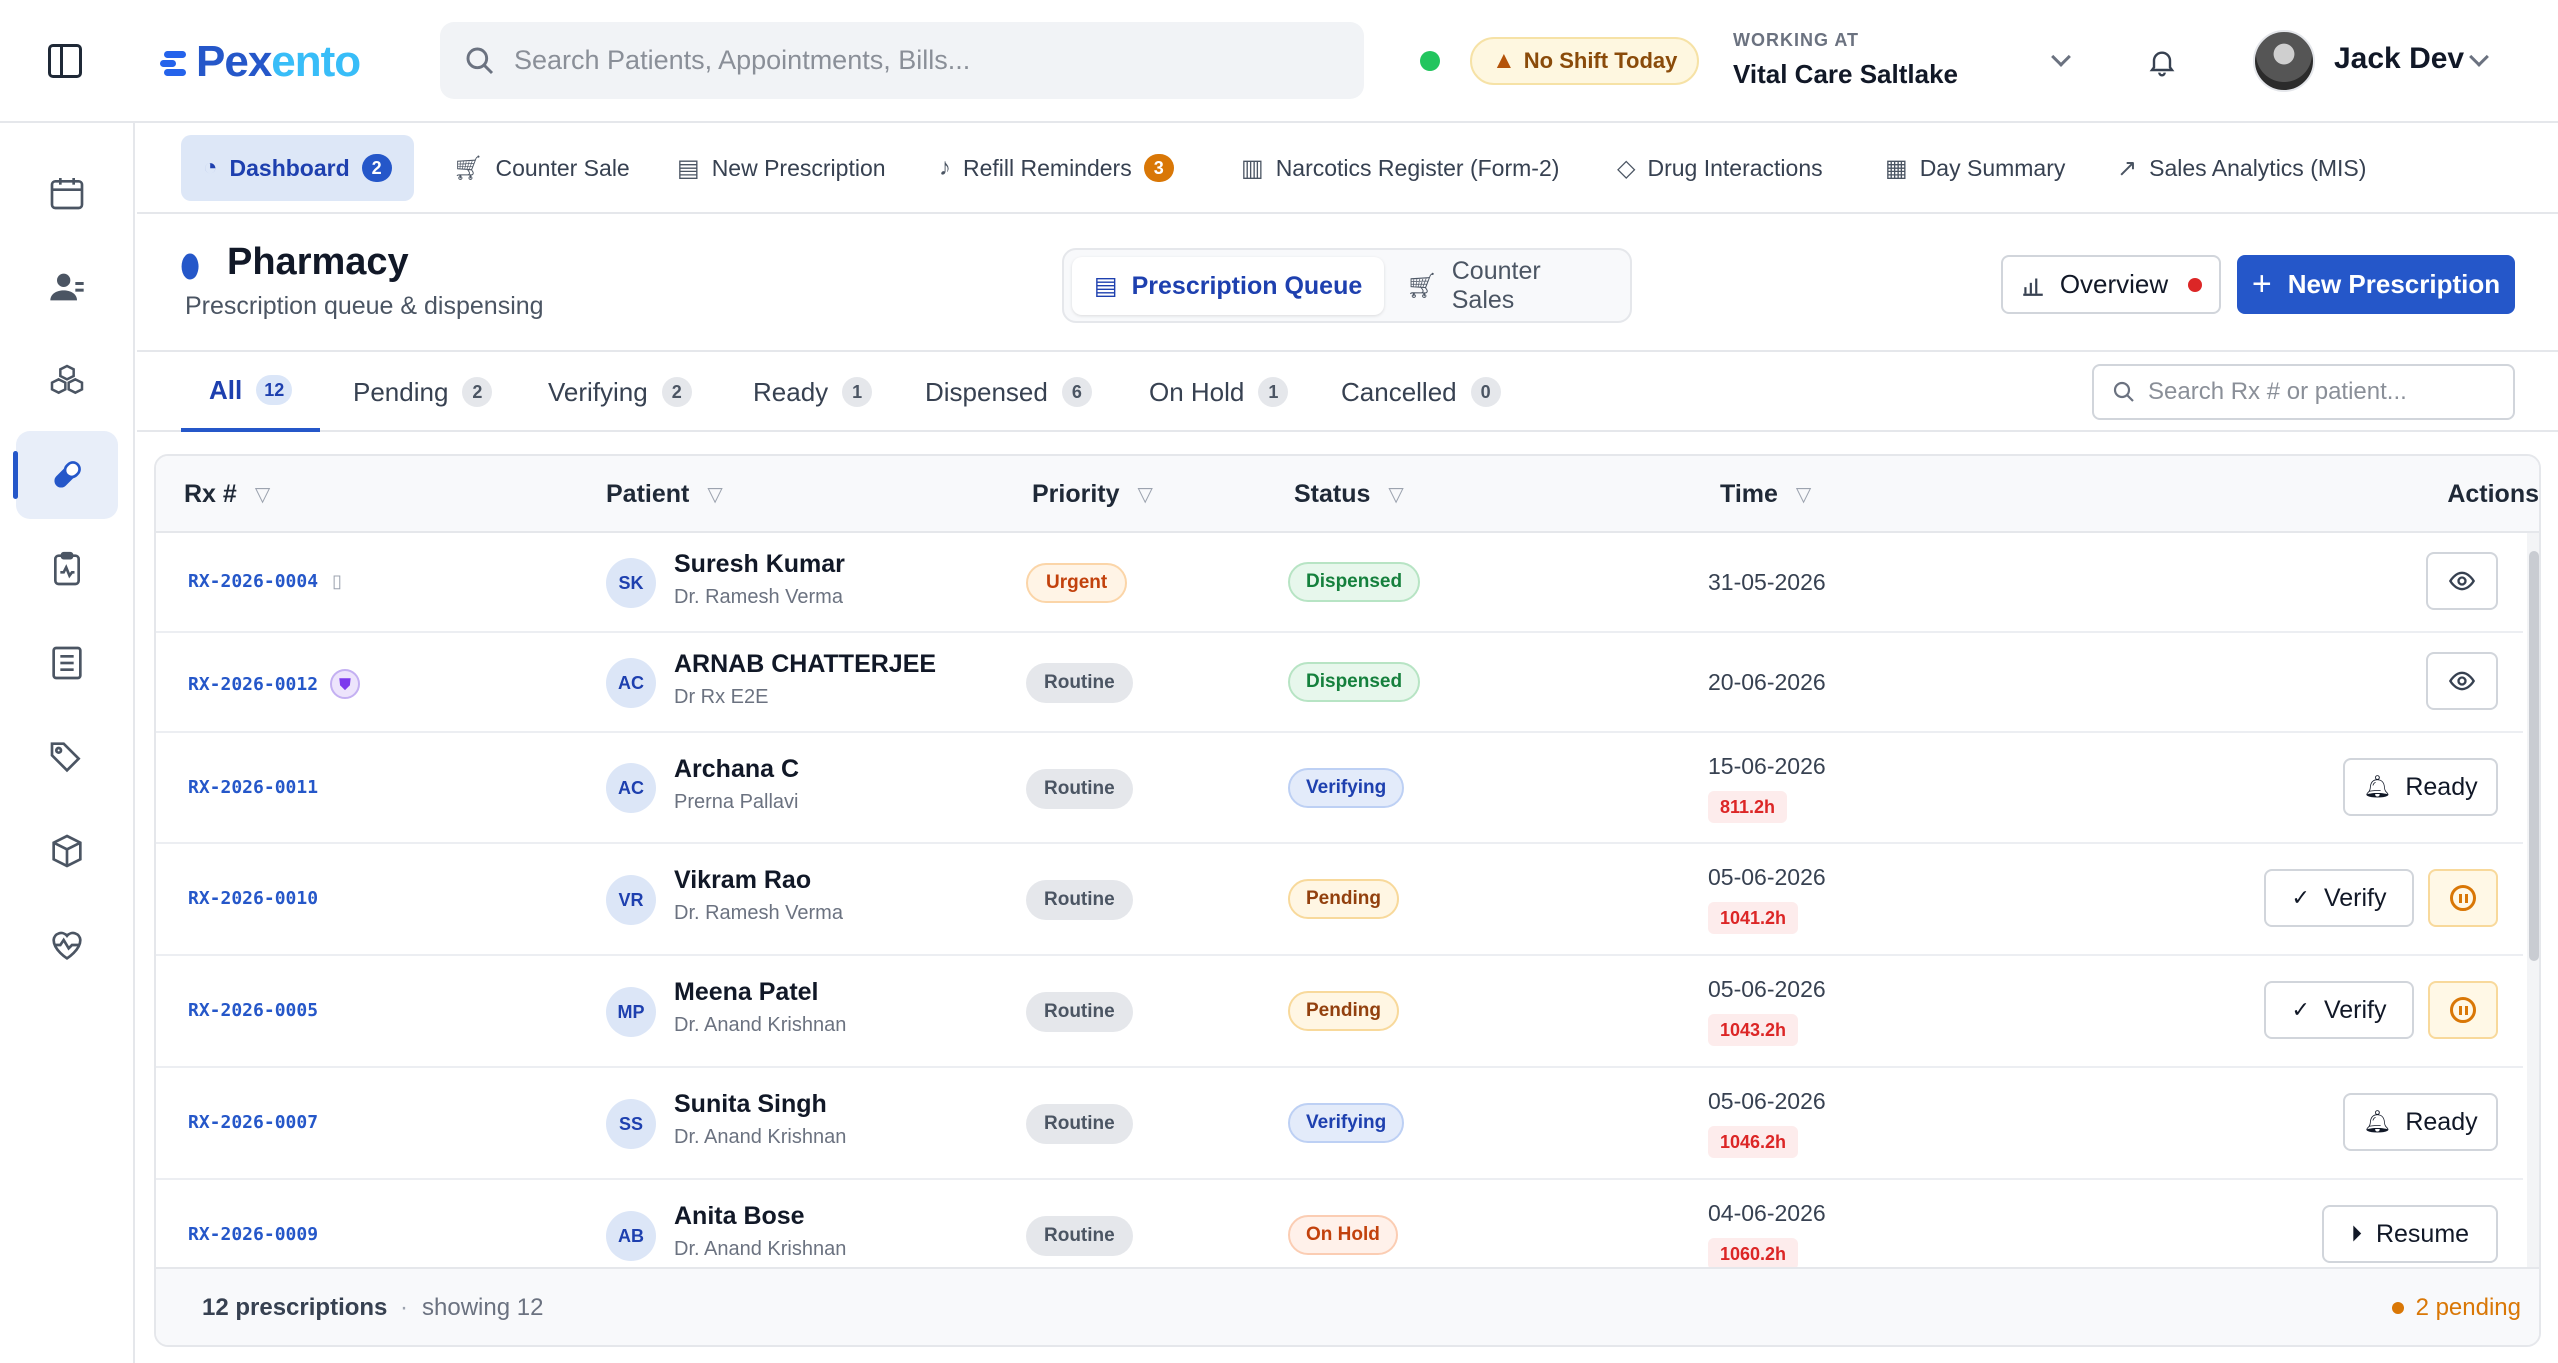 This screenshot has height=1363, width=2558. Describe the element at coordinates (67, 193) in the screenshot. I see `sidebar-item-calendar` at that location.